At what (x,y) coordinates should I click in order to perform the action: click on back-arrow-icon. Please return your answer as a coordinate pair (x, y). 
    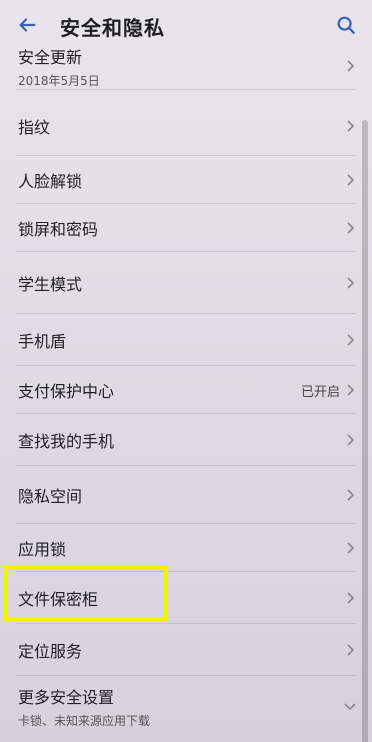
    Looking at the image, I should click on (27, 25).